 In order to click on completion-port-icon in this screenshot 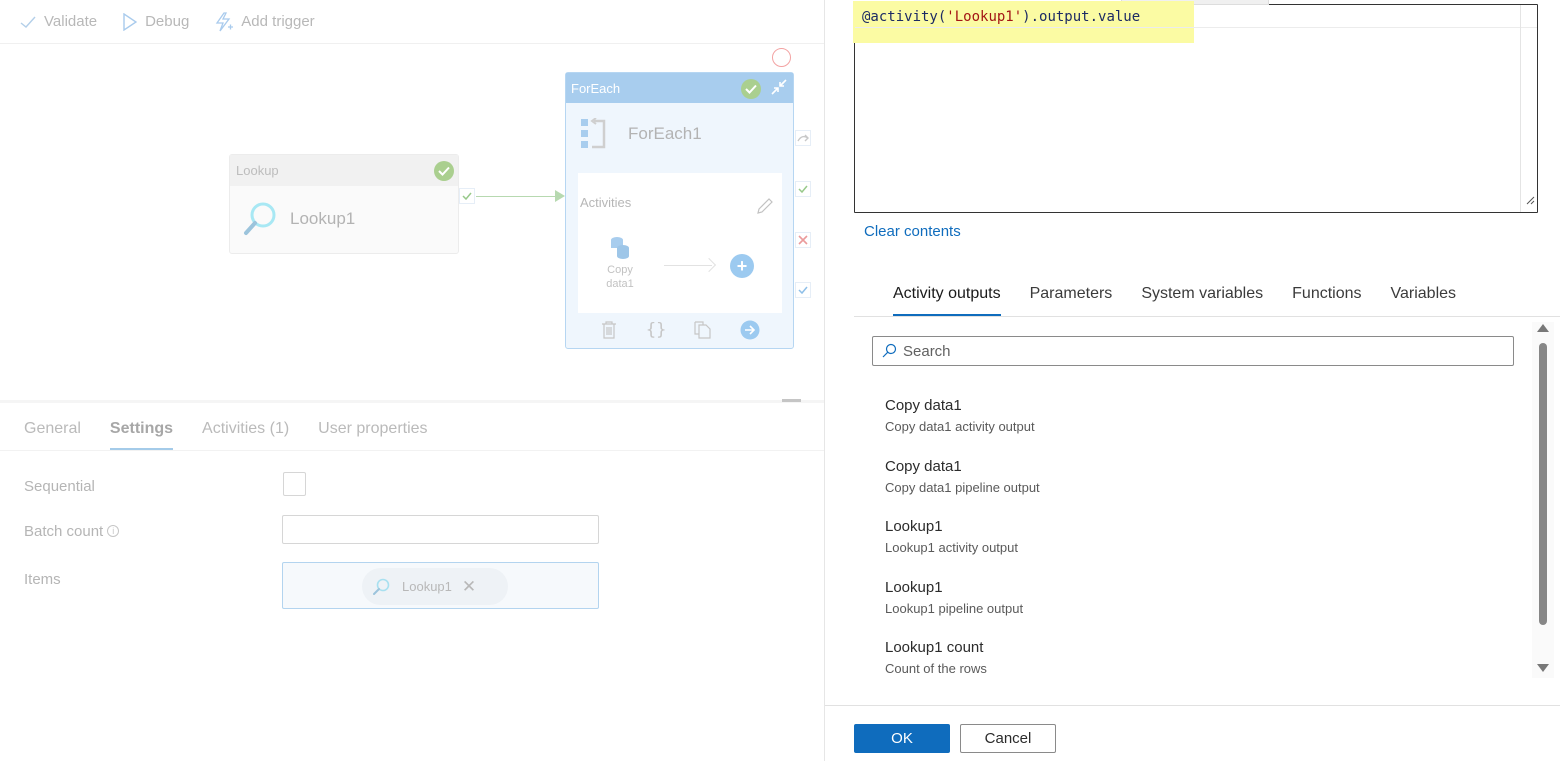, I will do `click(803, 290)`.